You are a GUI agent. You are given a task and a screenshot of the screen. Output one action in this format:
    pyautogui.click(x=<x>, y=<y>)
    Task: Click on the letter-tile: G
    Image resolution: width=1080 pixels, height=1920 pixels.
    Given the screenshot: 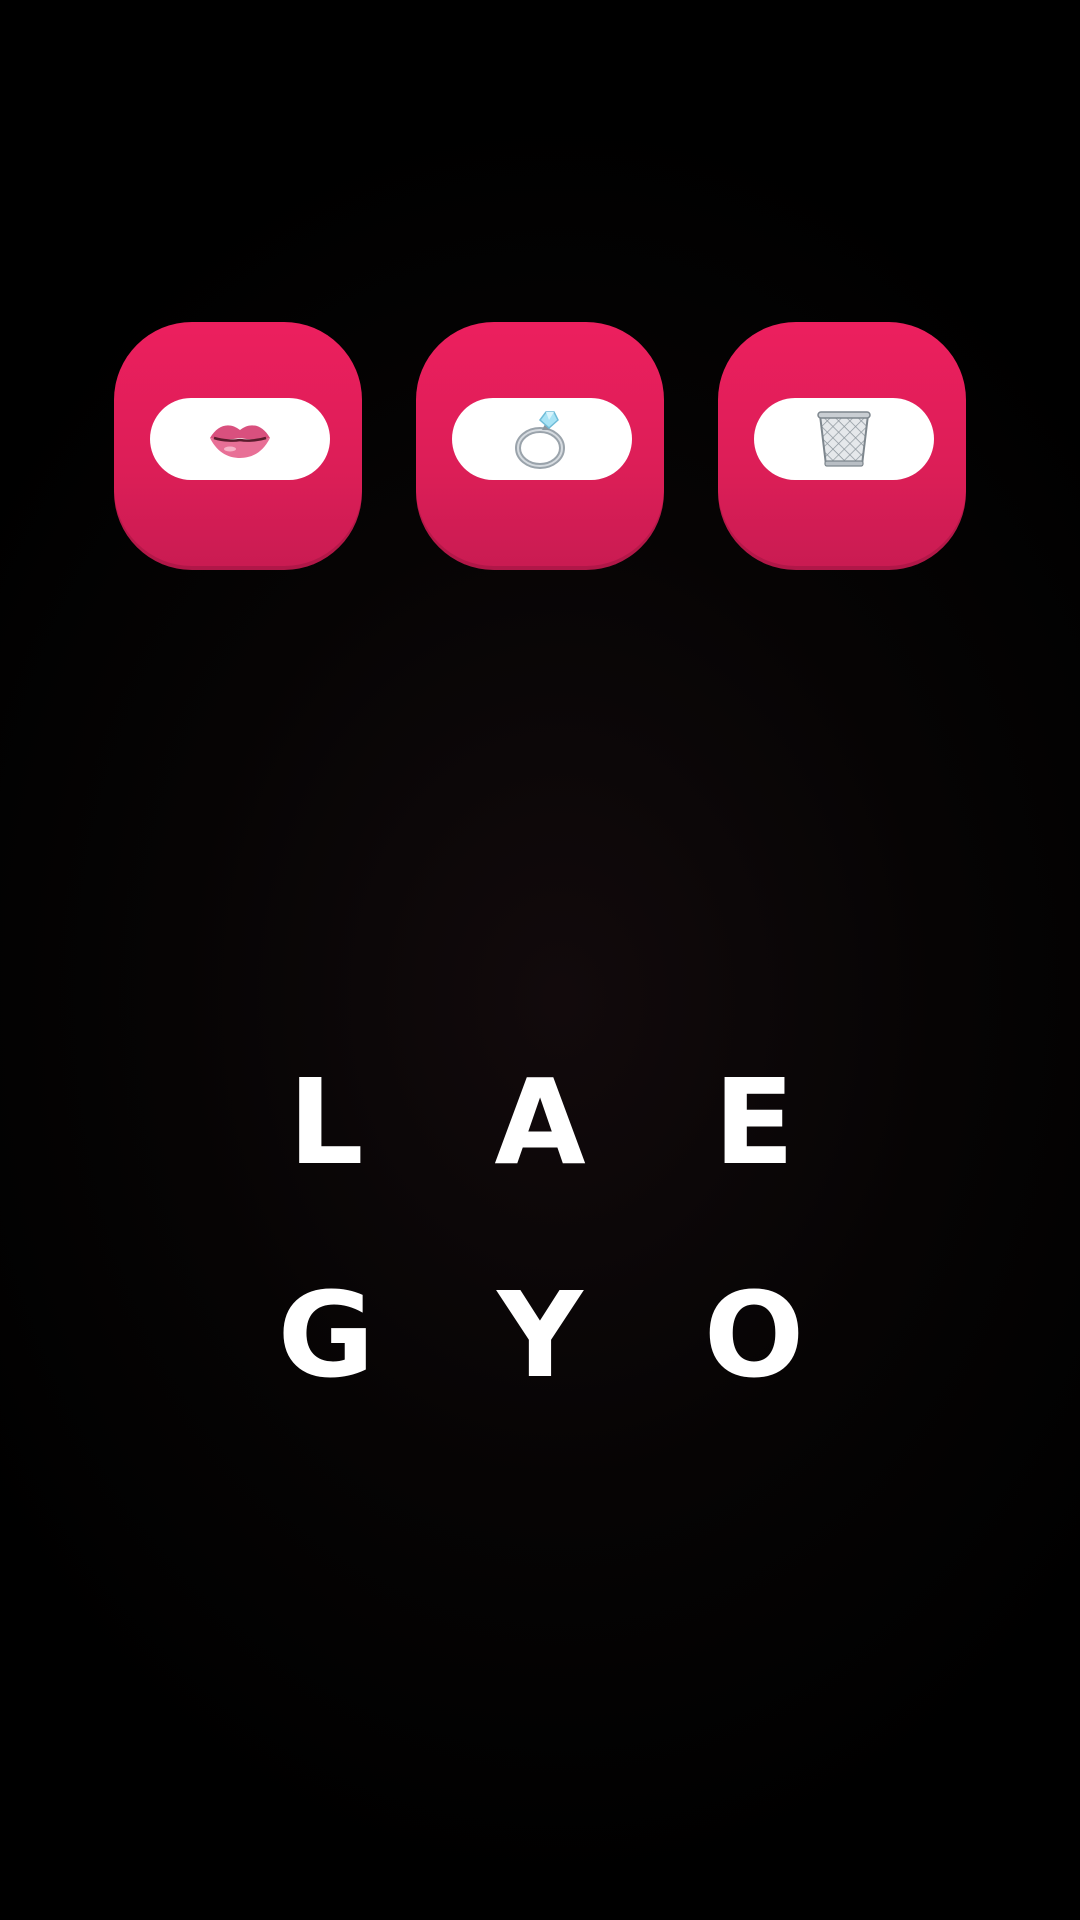 What is the action you would take?
    pyautogui.click(x=326, y=1335)
    